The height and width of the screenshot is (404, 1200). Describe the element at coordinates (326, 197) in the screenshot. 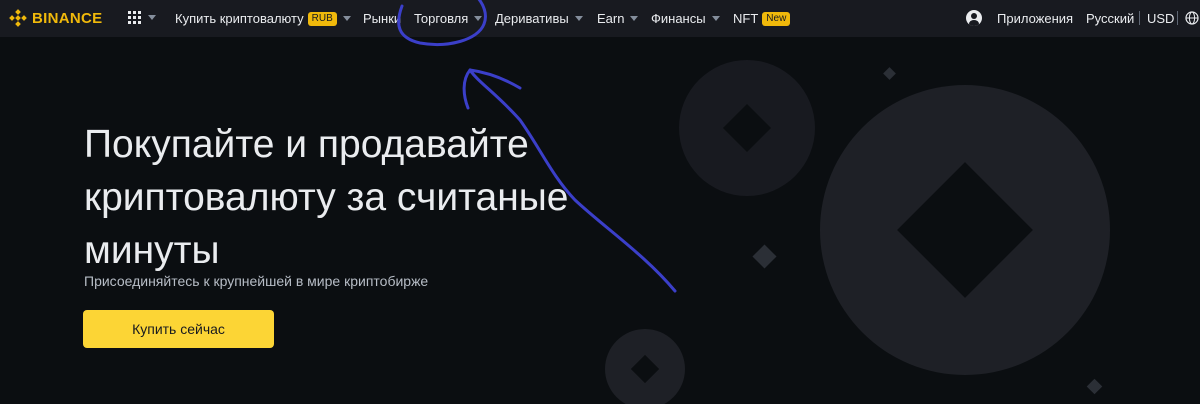

I see `hero-title-line: криптовалюту за считаные` at that location.